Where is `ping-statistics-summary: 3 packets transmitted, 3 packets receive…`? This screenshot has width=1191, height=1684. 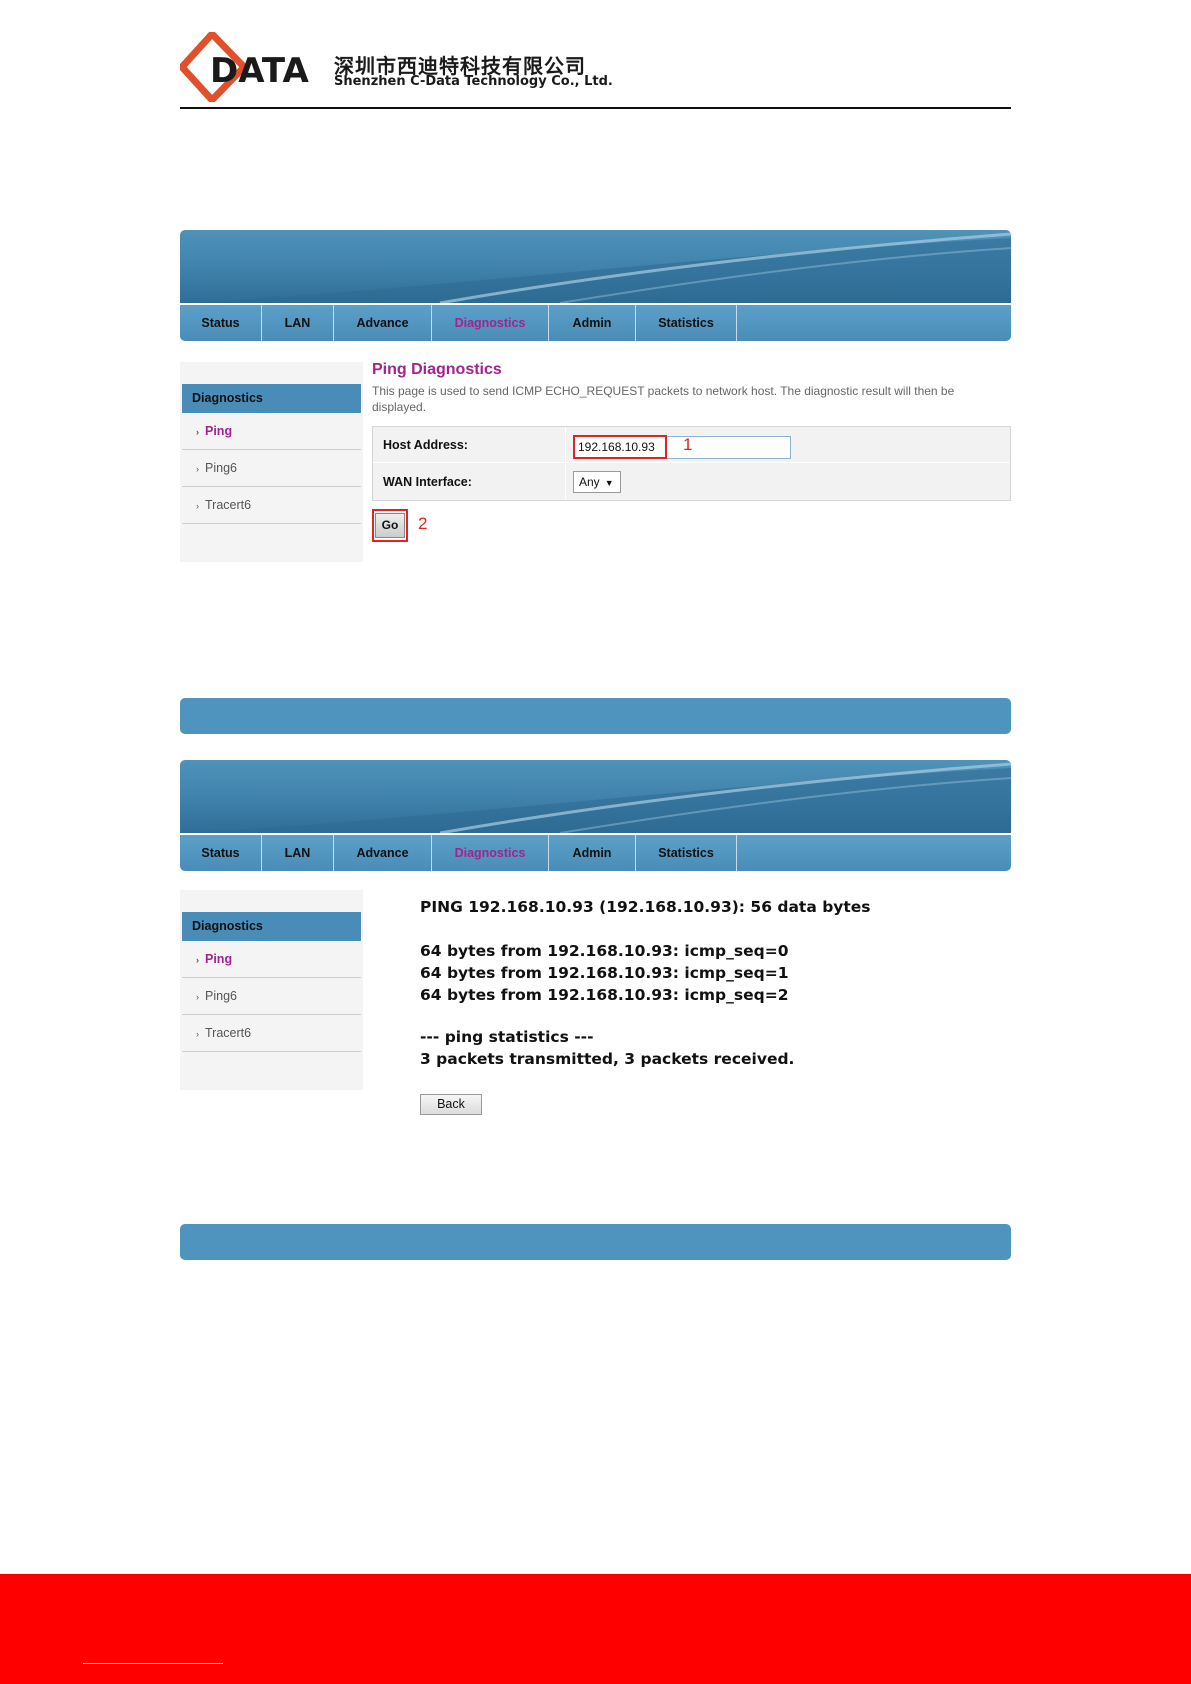
ping-statistics-summary: 3 packets transmitted, 3 packets receive… is located at coordinates (607, 1059).